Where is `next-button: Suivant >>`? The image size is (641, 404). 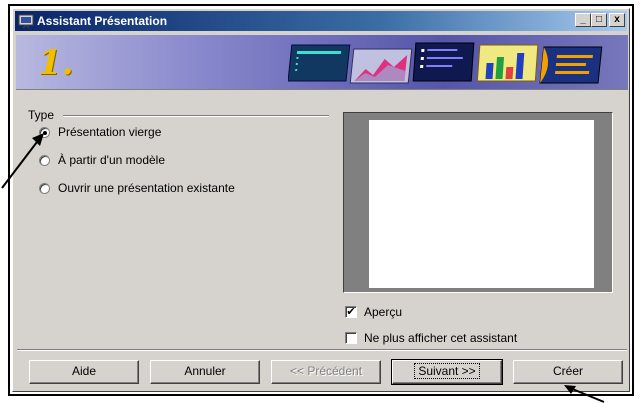
next-button: Suivant >> is located at coordinates (447, 372).